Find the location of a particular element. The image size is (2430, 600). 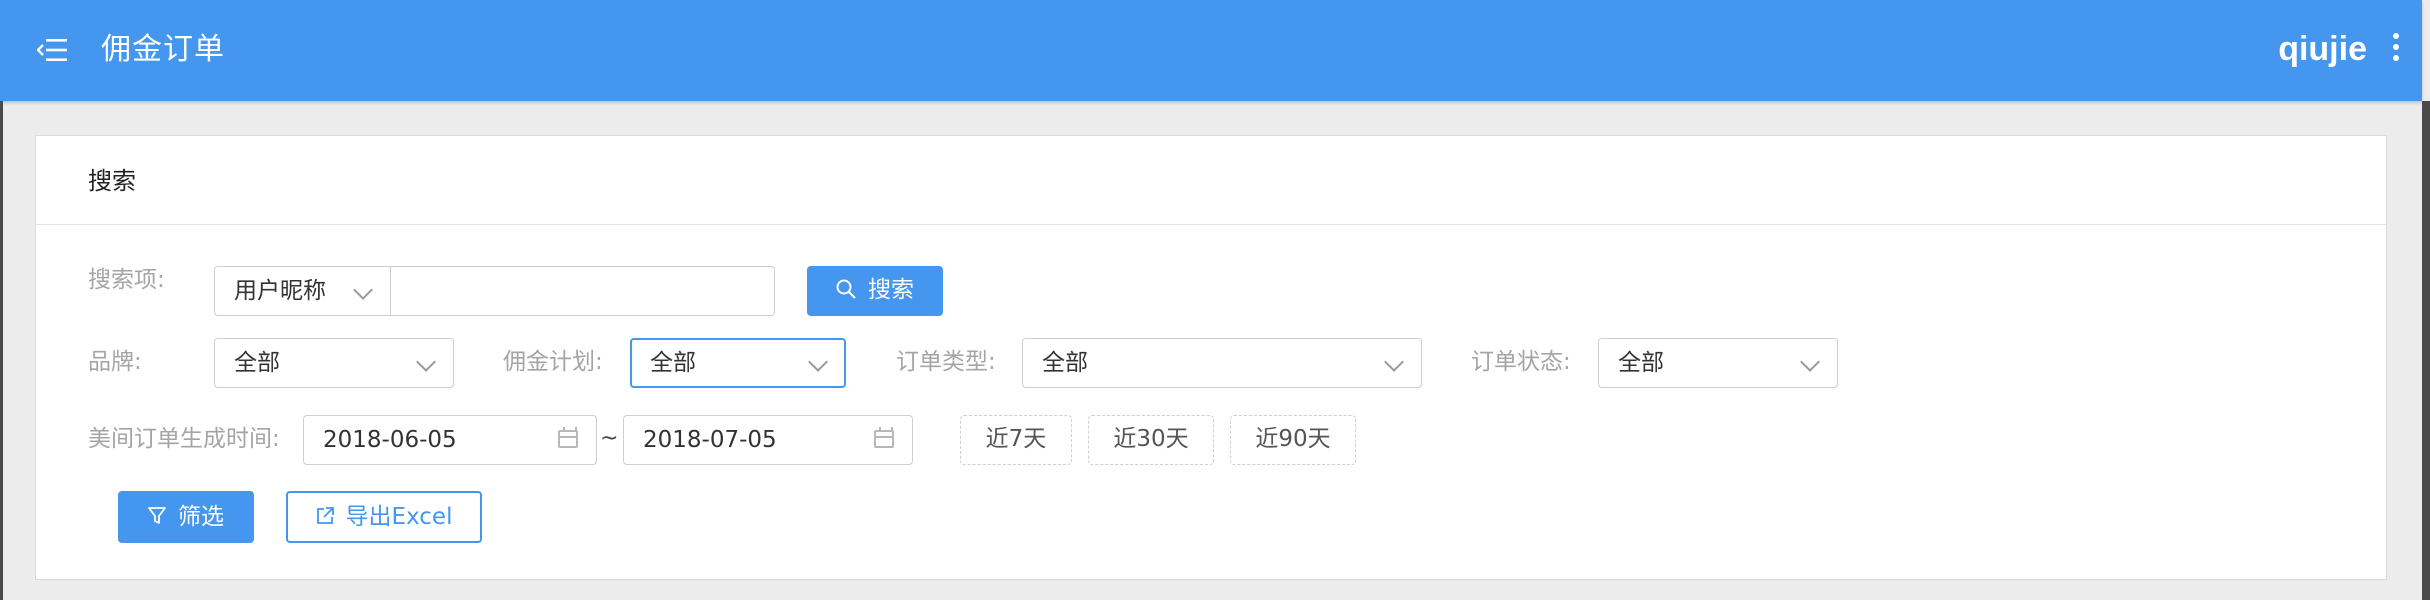

search-button-label: 搜索 is located at coordinates (891, 290).